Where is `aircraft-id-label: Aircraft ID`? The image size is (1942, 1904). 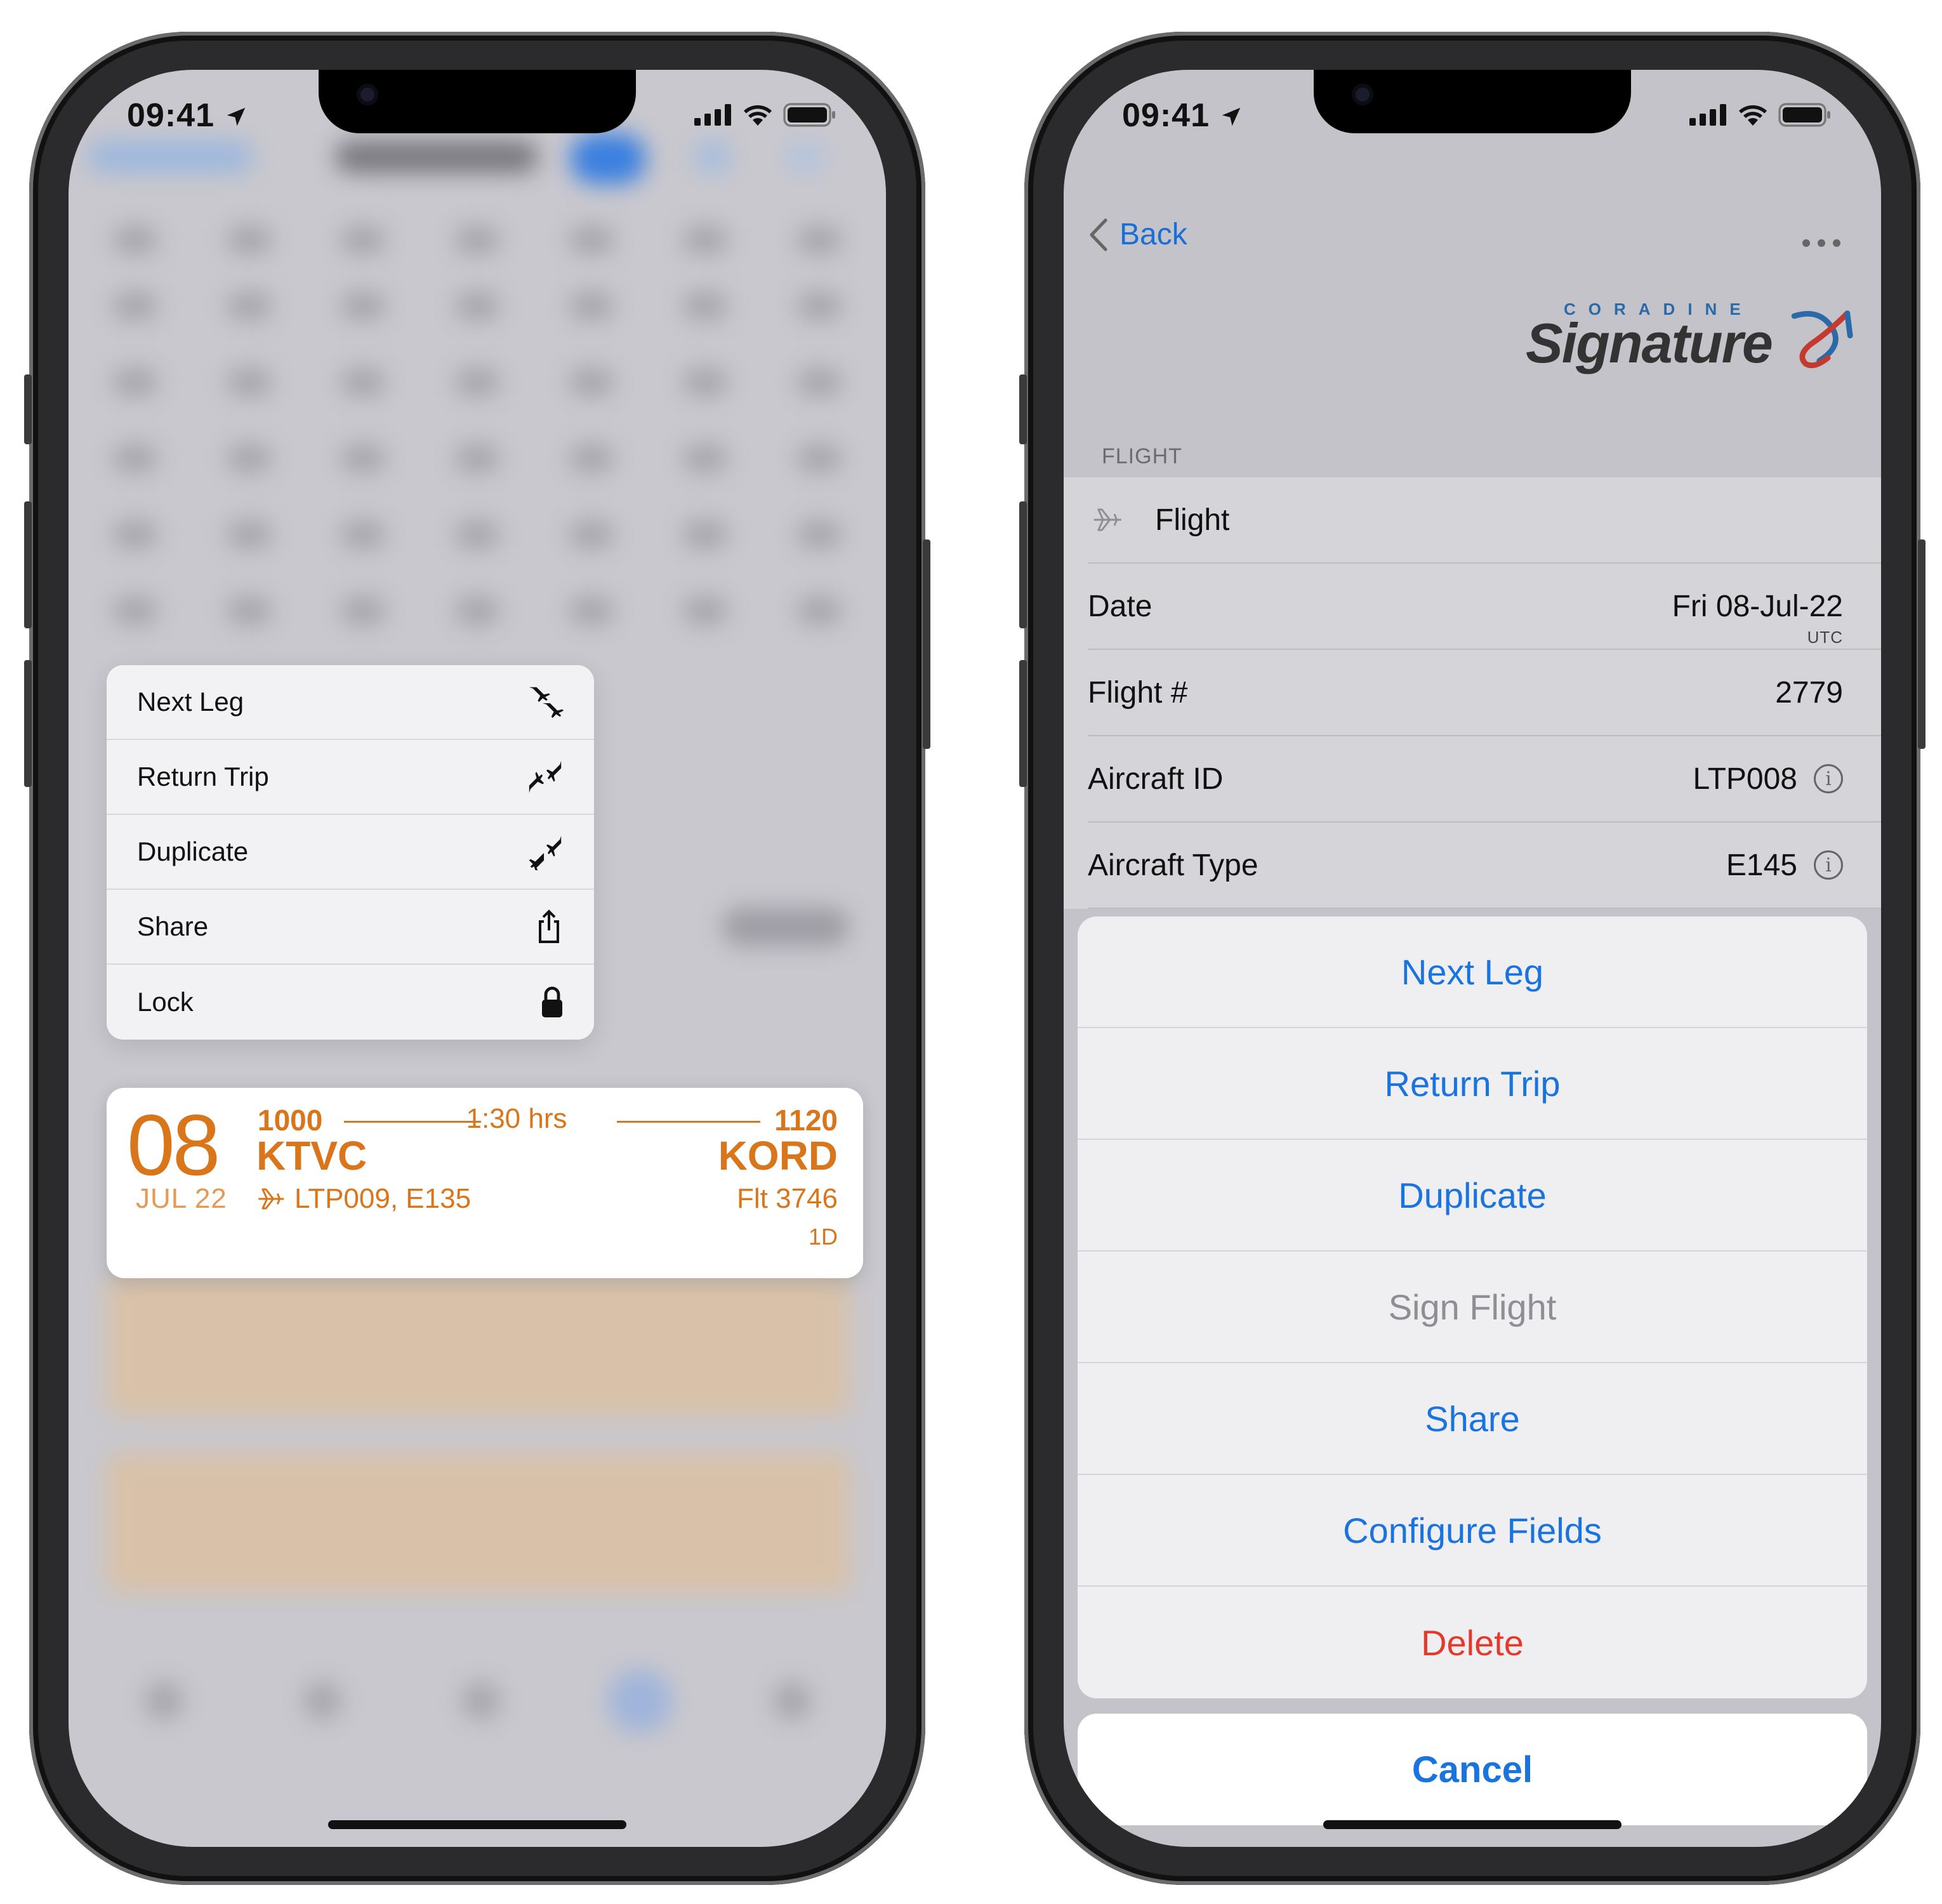
aircraft-id-label: Aircraft ID is located at coordinates (1156, 779).